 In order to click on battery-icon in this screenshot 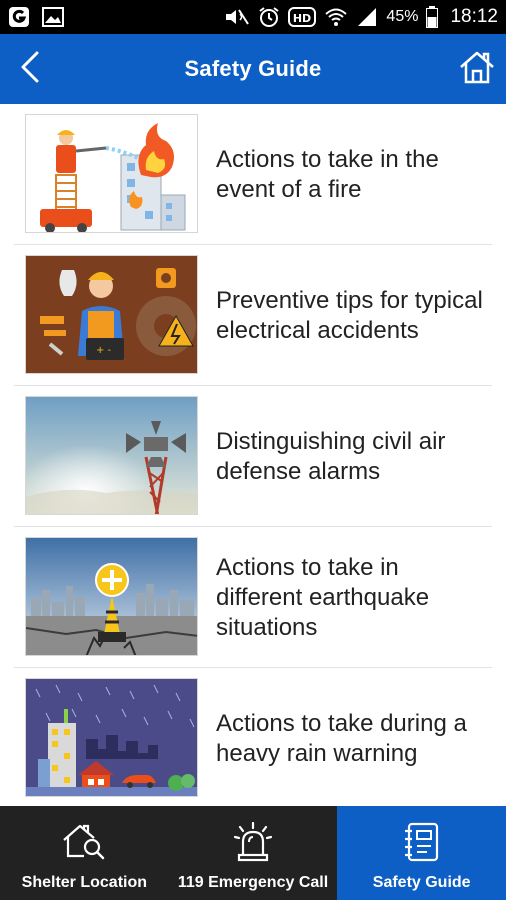, I will do `click(432, 17)`.